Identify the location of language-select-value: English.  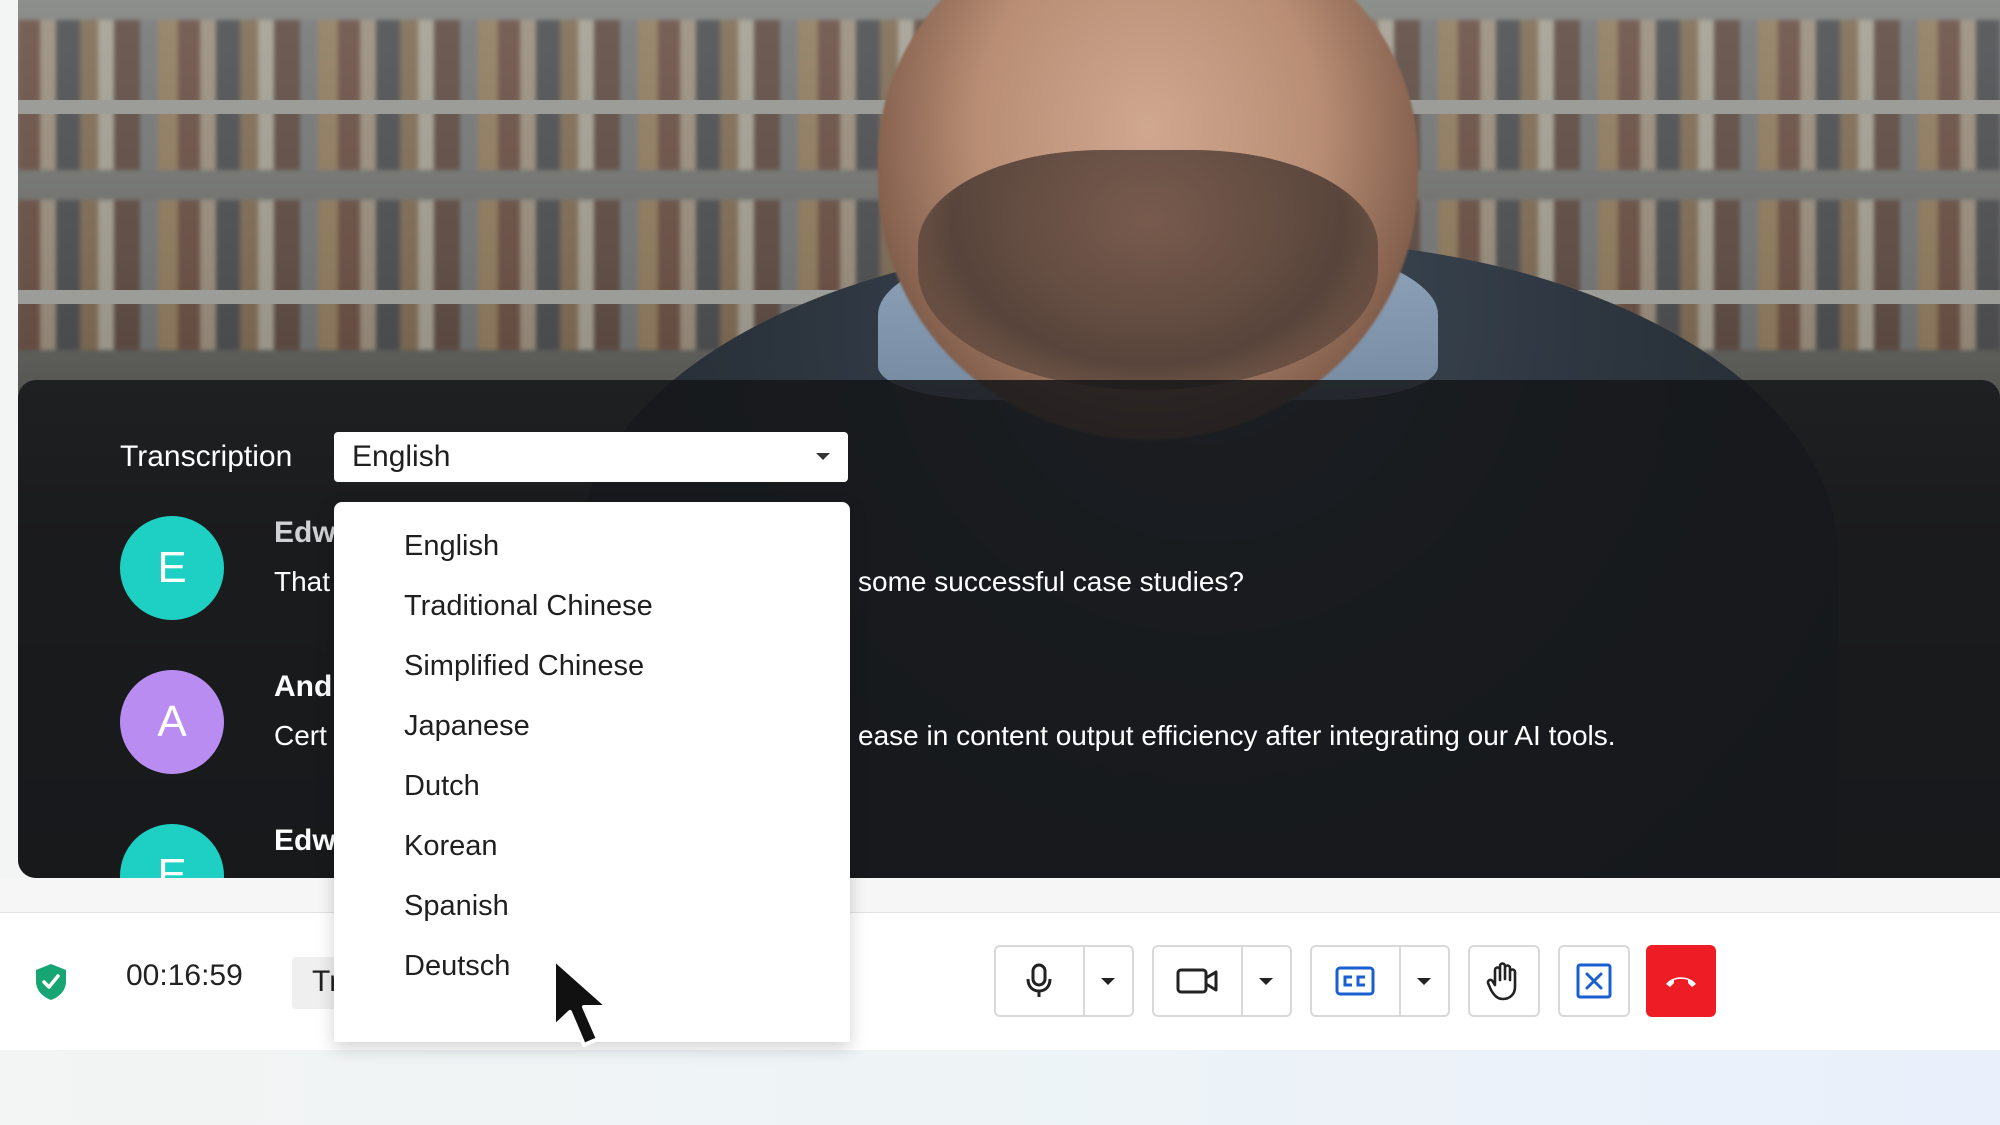
(401, 456).